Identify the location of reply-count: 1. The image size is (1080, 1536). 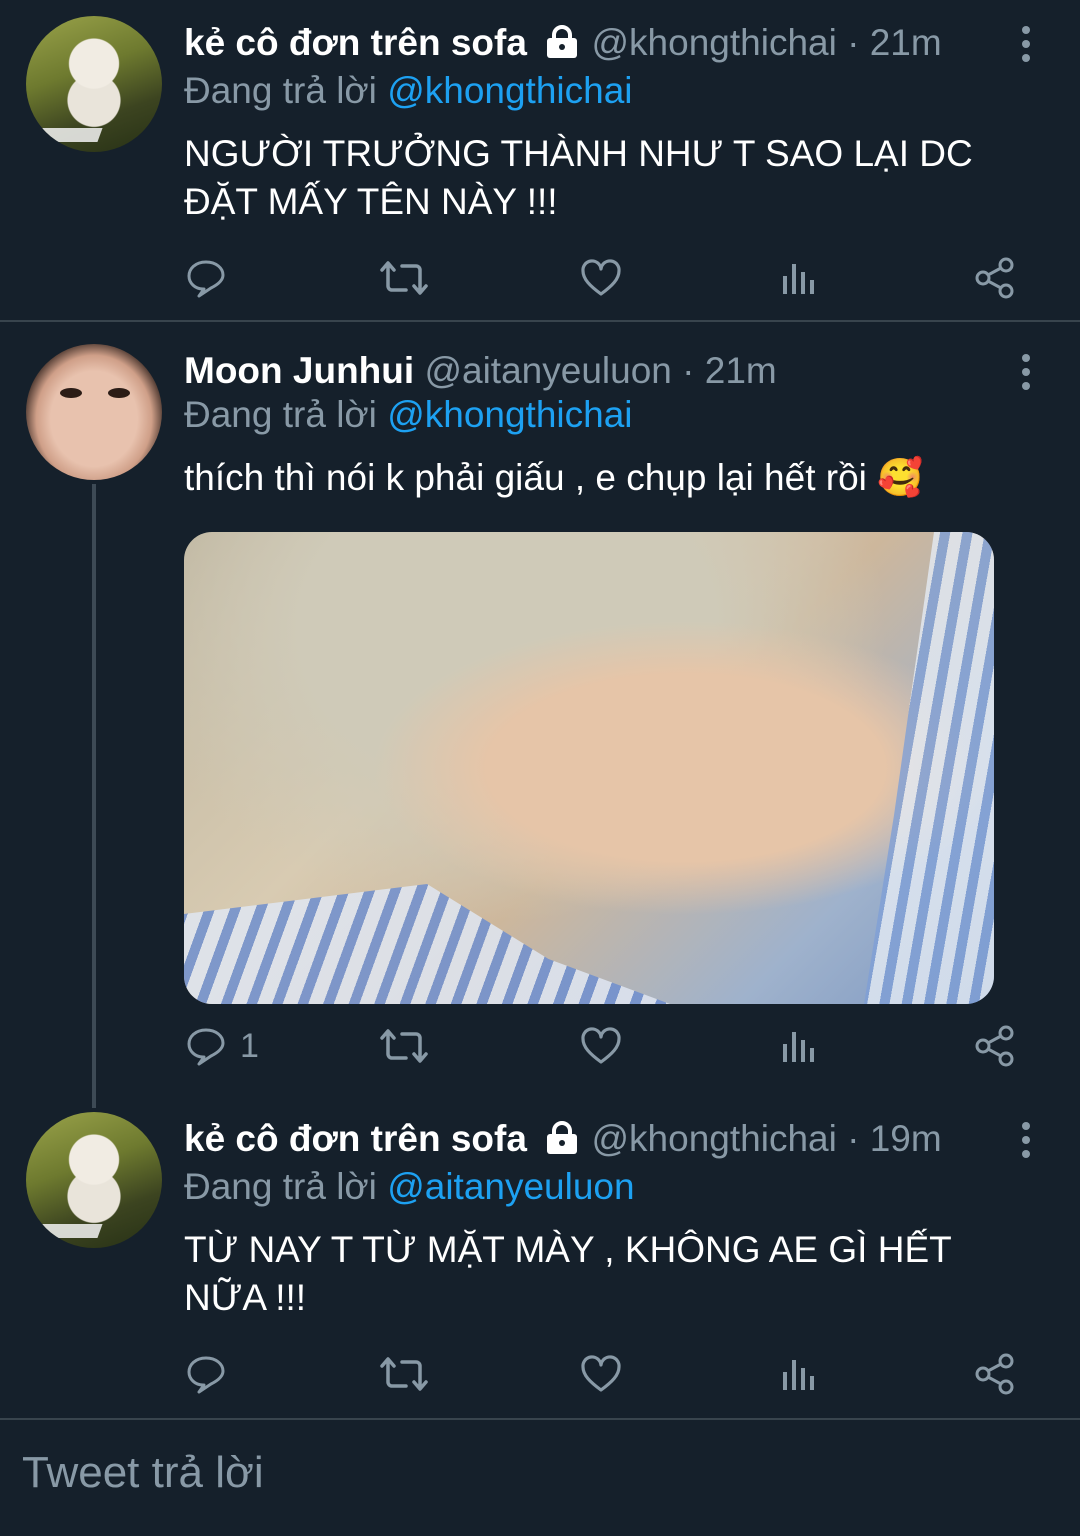
(249, 1045).